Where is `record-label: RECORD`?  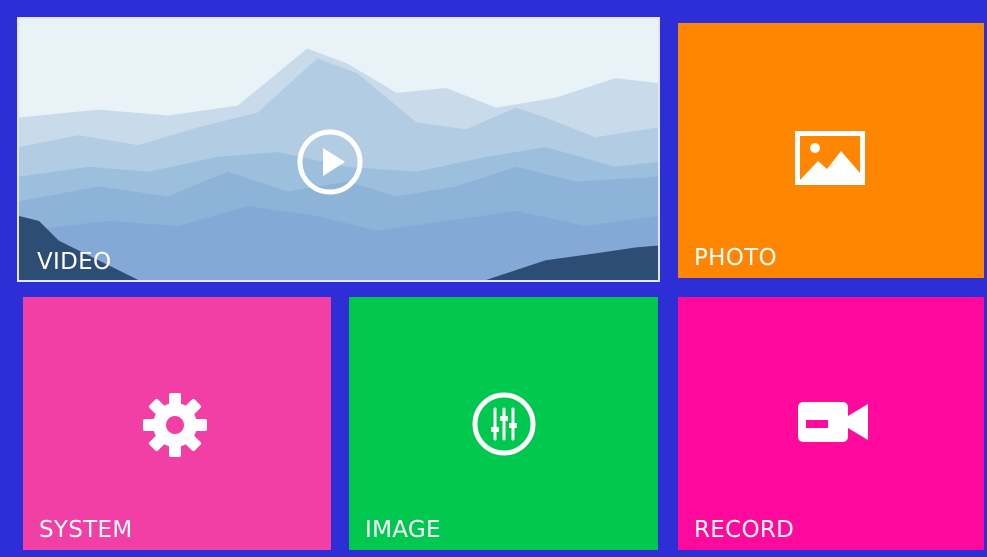 record-label: RECORD is located at coordinates (744, 530).